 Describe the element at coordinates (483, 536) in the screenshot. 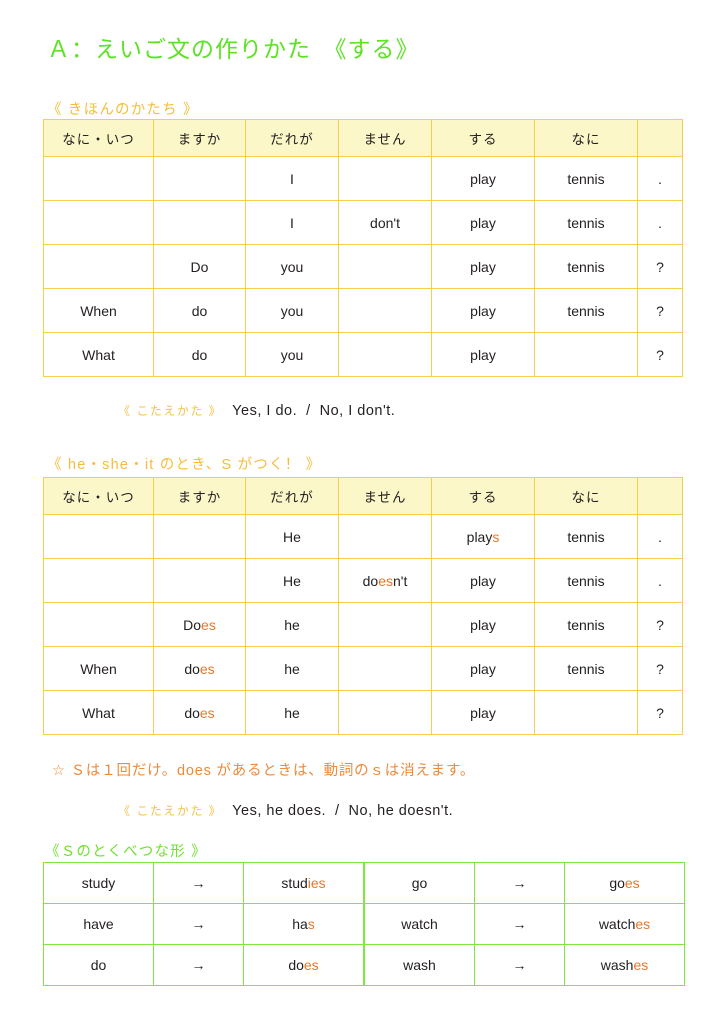

I see `cell-col5: plays` at that location.